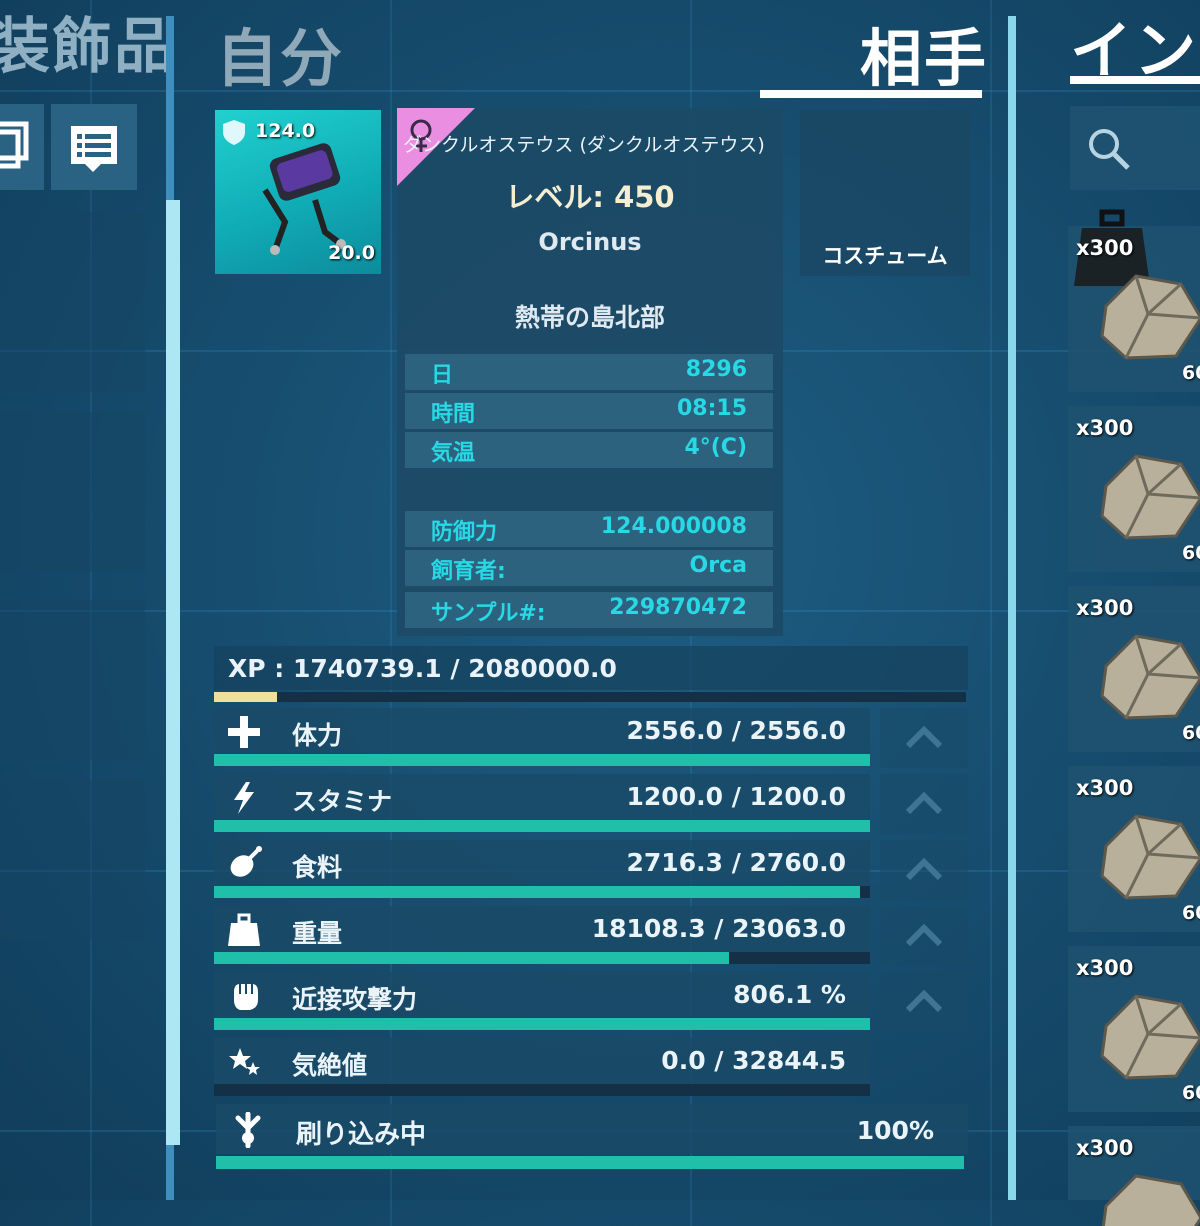 The height and width of the screenshot is (1226, 1200). What do you see at coordinates (736, 730) in the screenshot?
I see `stat-value: 2556.0 / 2556.0` at bounding box center [736, 730].